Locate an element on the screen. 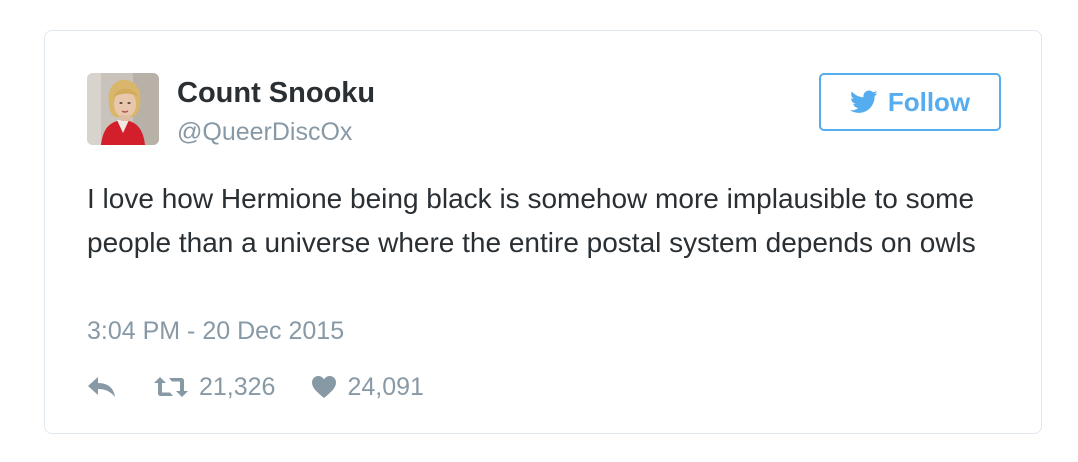 This screenshot has width=1078, height=462. avatar is located at coordinates (123, 109).